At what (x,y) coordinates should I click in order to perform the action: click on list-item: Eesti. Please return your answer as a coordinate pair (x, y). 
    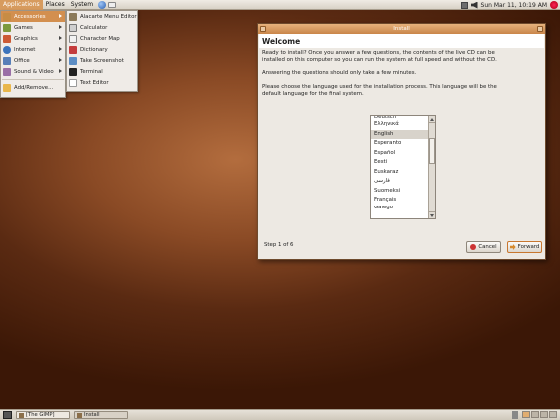
    Looking at the image, I should click on (403, 163).